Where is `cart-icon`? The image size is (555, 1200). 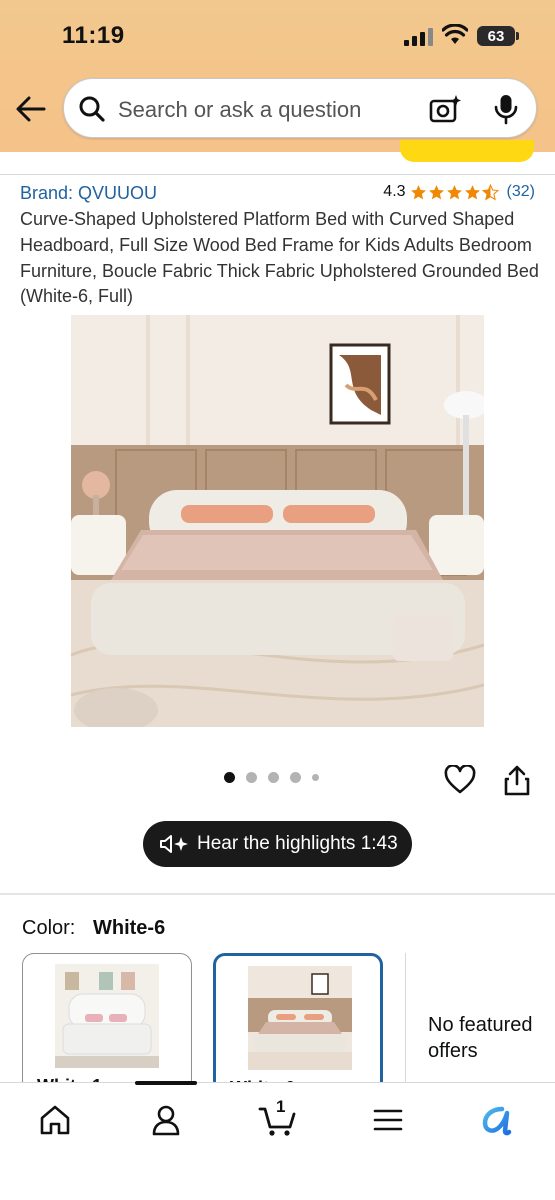 cart-icon is located at coordinates (278, 1120).